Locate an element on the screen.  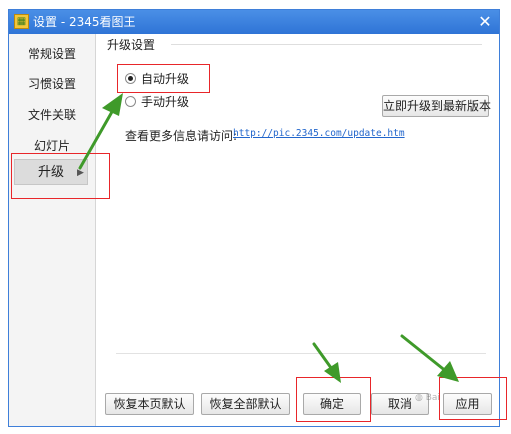
upgrade-now-button: 立即升级到最新版本 is located at coordinates (436, 106).